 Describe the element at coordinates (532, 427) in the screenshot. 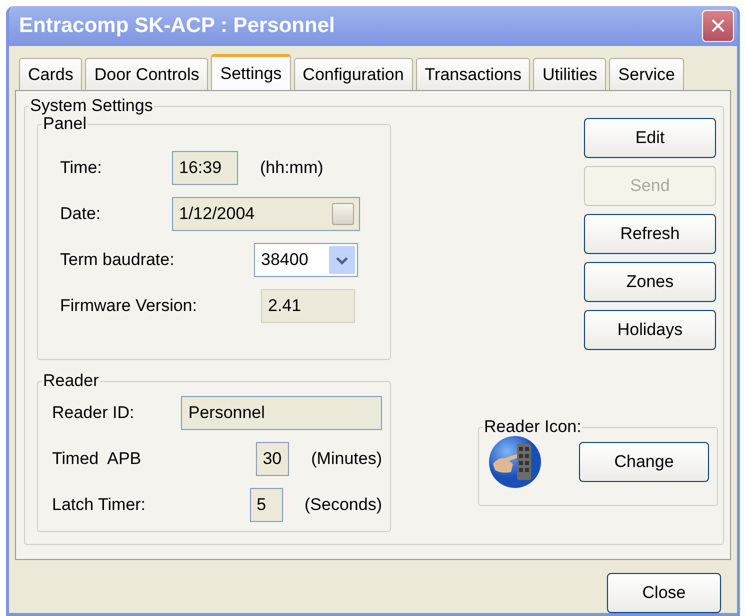

I see `group-title: Reader Icon:` at that location.